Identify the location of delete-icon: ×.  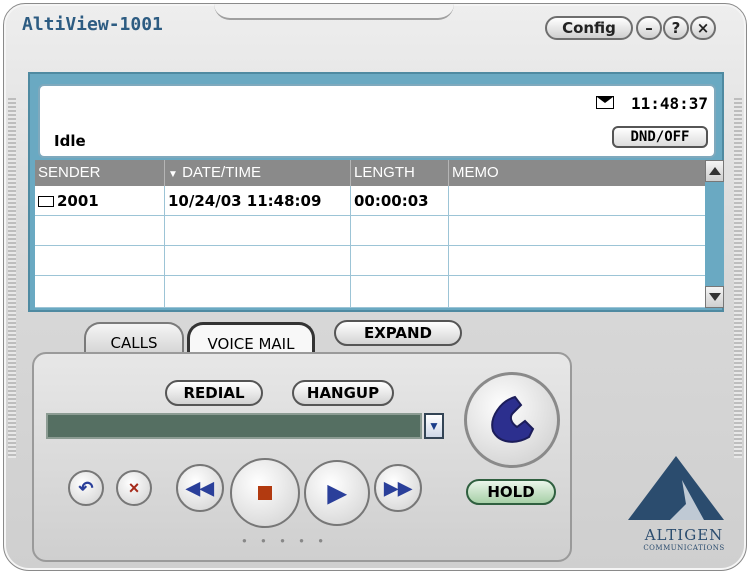
(134, 488).